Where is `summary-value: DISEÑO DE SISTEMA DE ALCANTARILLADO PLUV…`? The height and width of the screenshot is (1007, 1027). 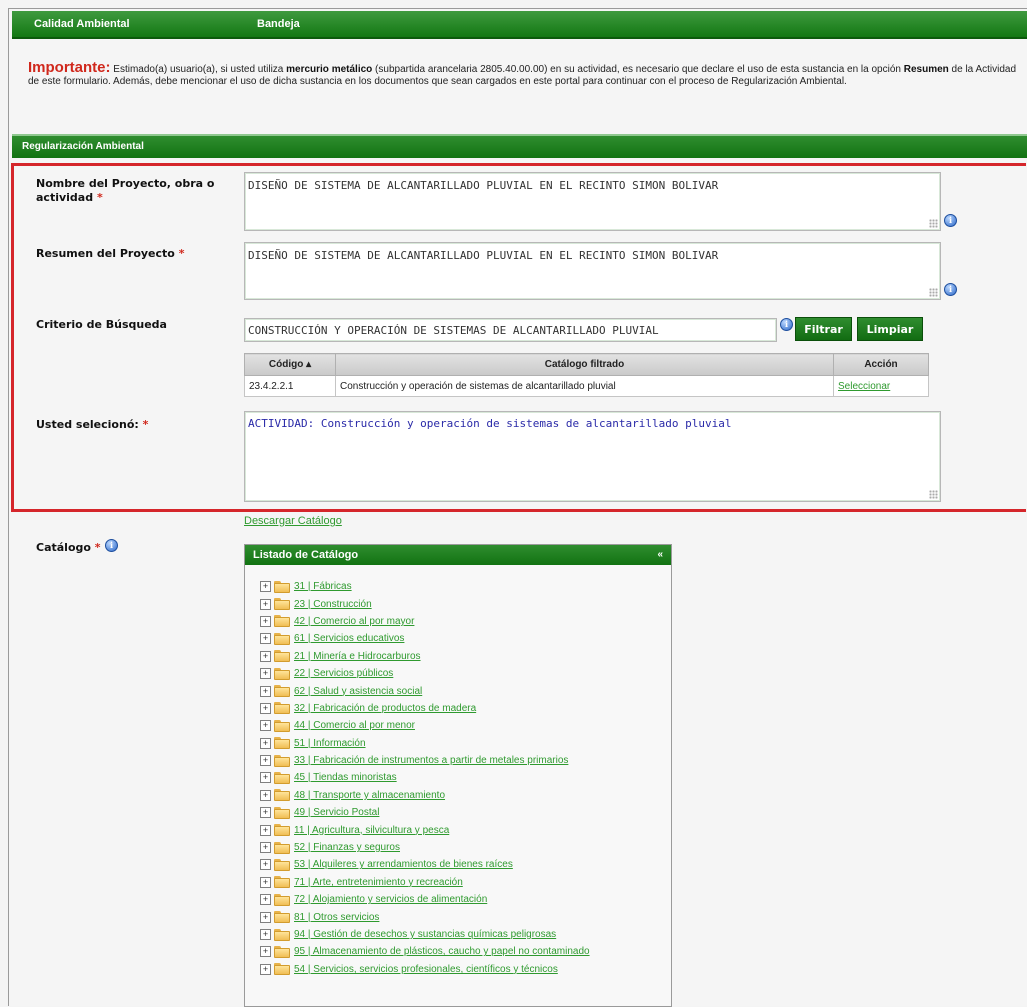
summary-value: DISEÑO DE SISTEMA DE ALCANTARILLADO PLUV… is located at coordinates (483, 255).